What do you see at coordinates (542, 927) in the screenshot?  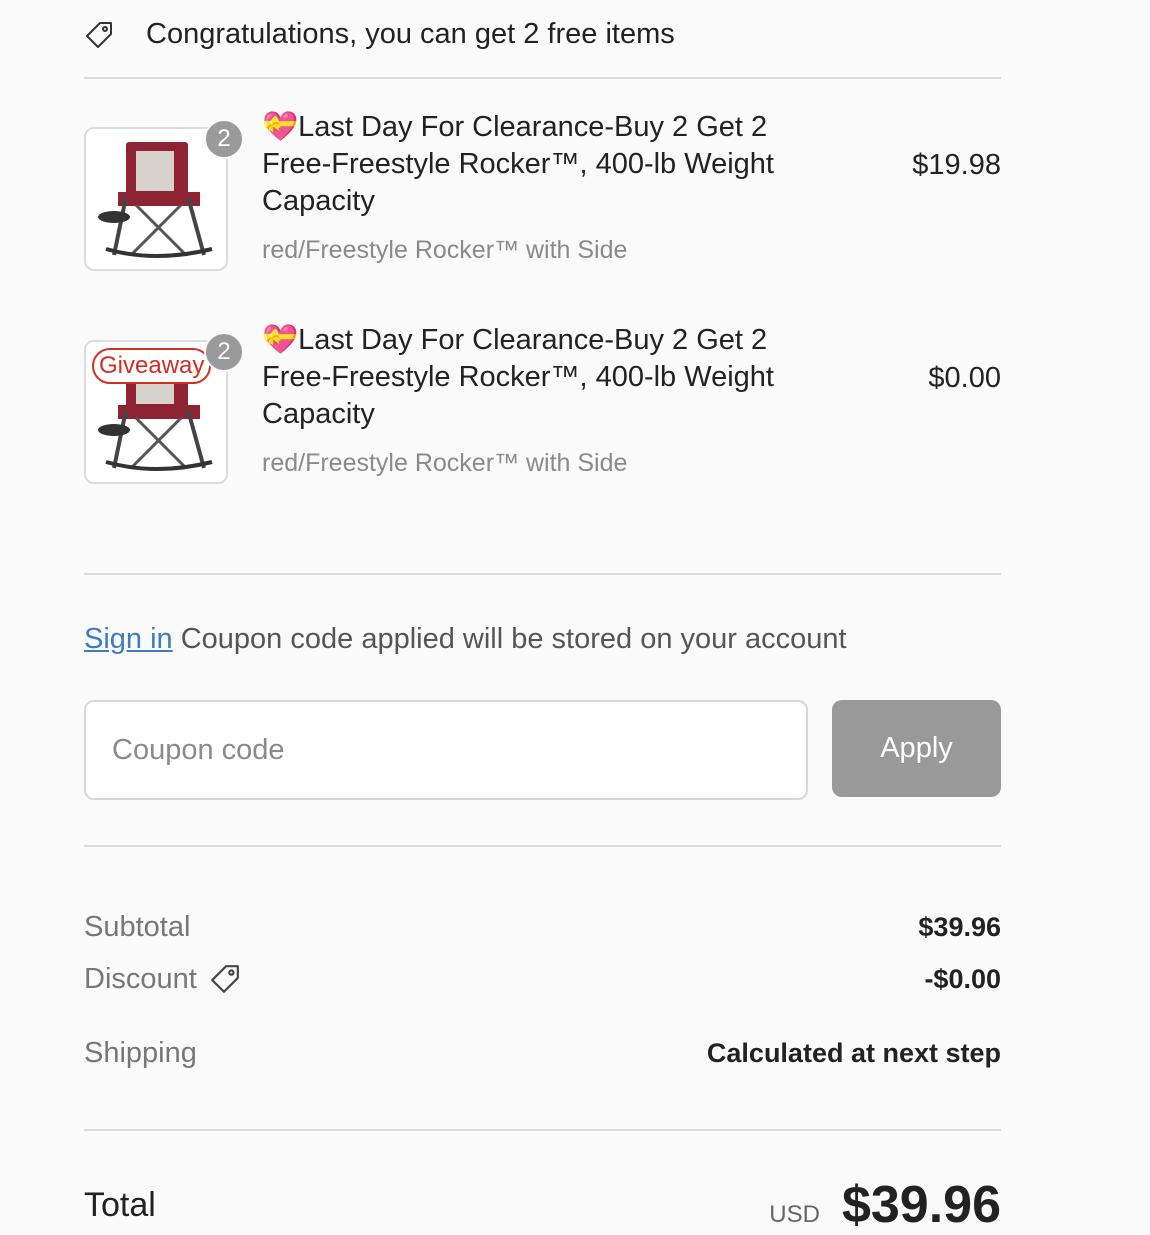 I see `subtotal-row: Subtotal $39.96` at bounding box center [542, 927].